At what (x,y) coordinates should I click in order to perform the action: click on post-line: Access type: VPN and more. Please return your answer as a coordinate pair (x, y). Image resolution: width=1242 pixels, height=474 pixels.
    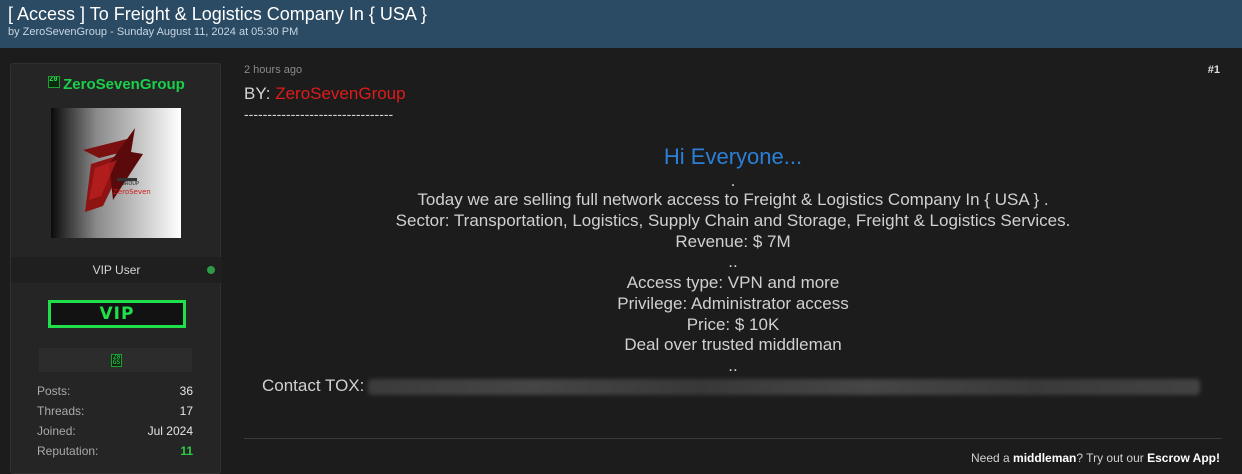
    Looking at the image, I should click on (733, 282).